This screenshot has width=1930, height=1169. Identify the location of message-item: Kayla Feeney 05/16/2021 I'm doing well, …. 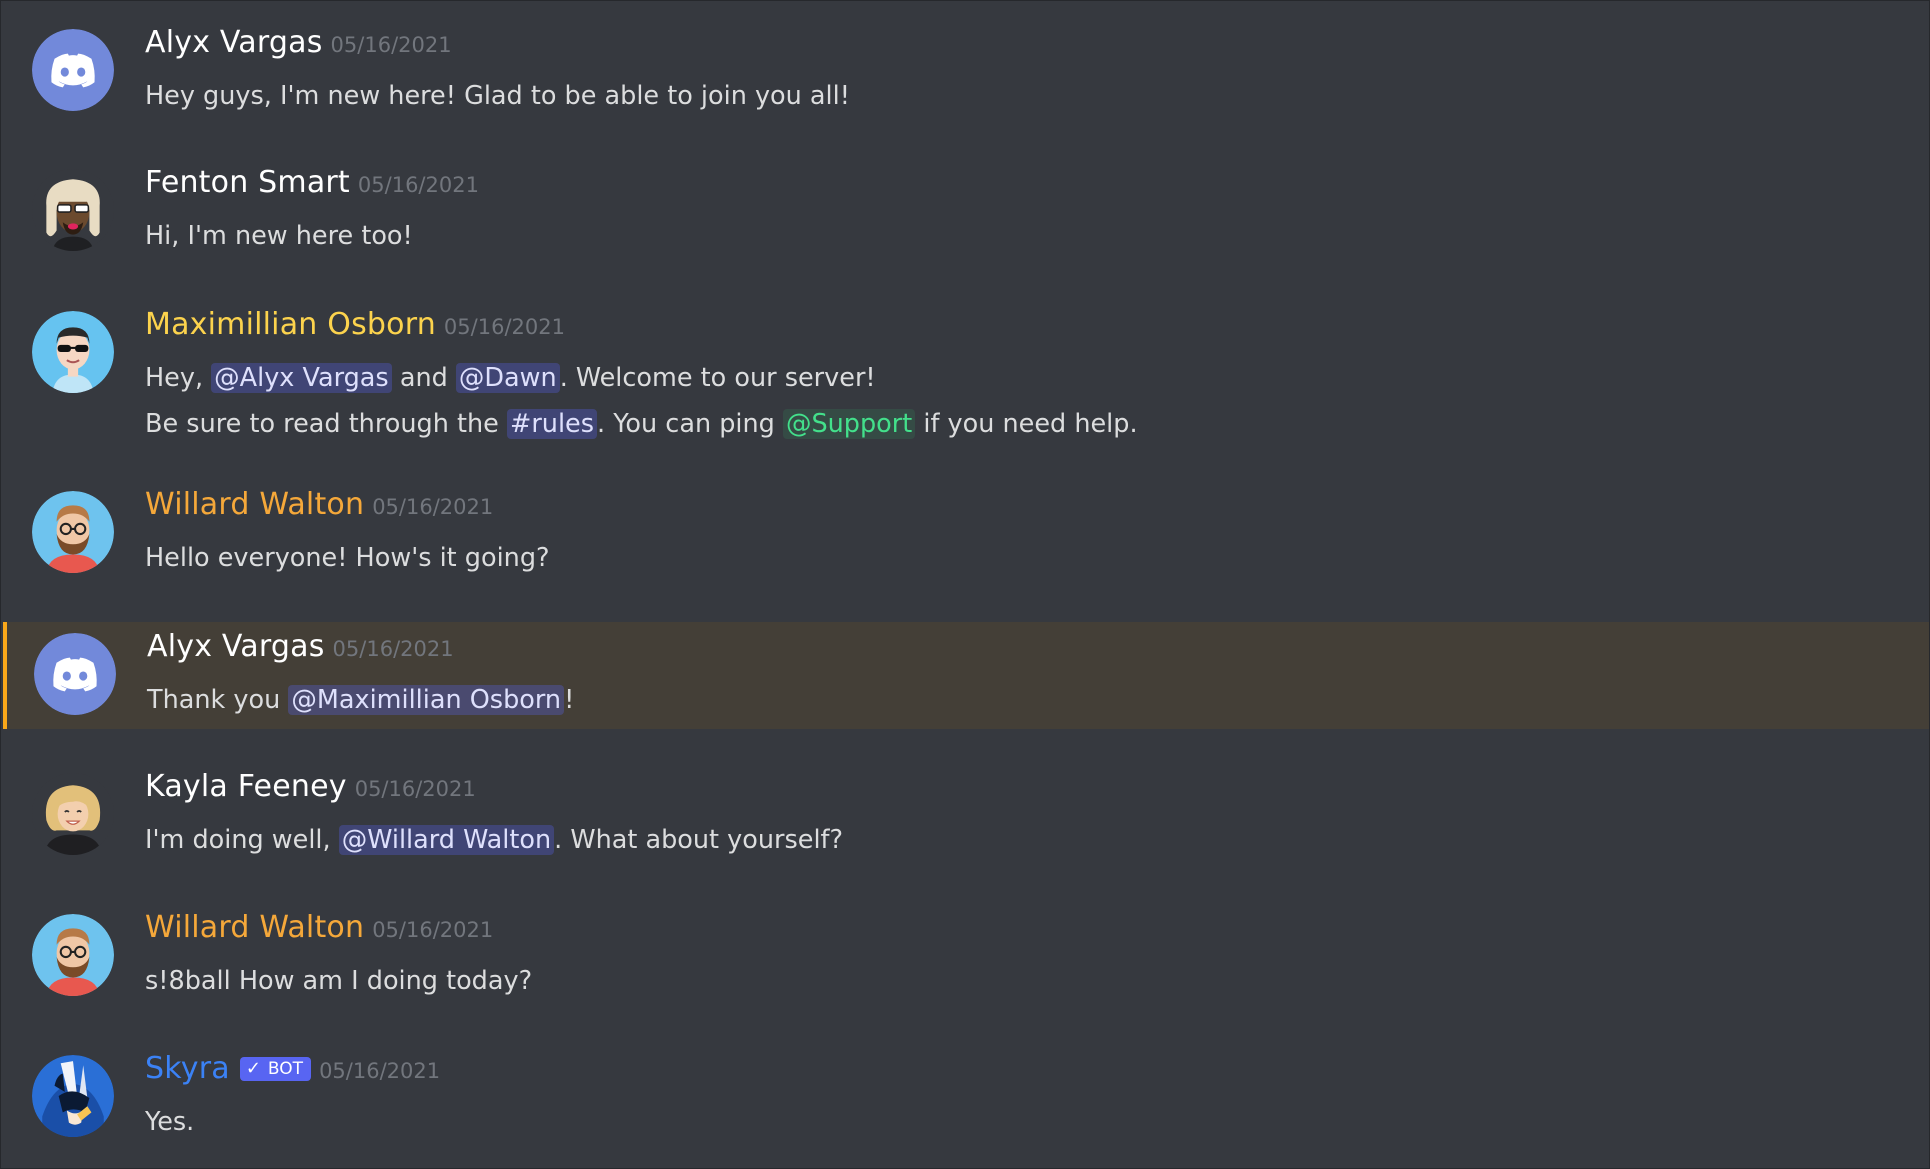
(966, 815).